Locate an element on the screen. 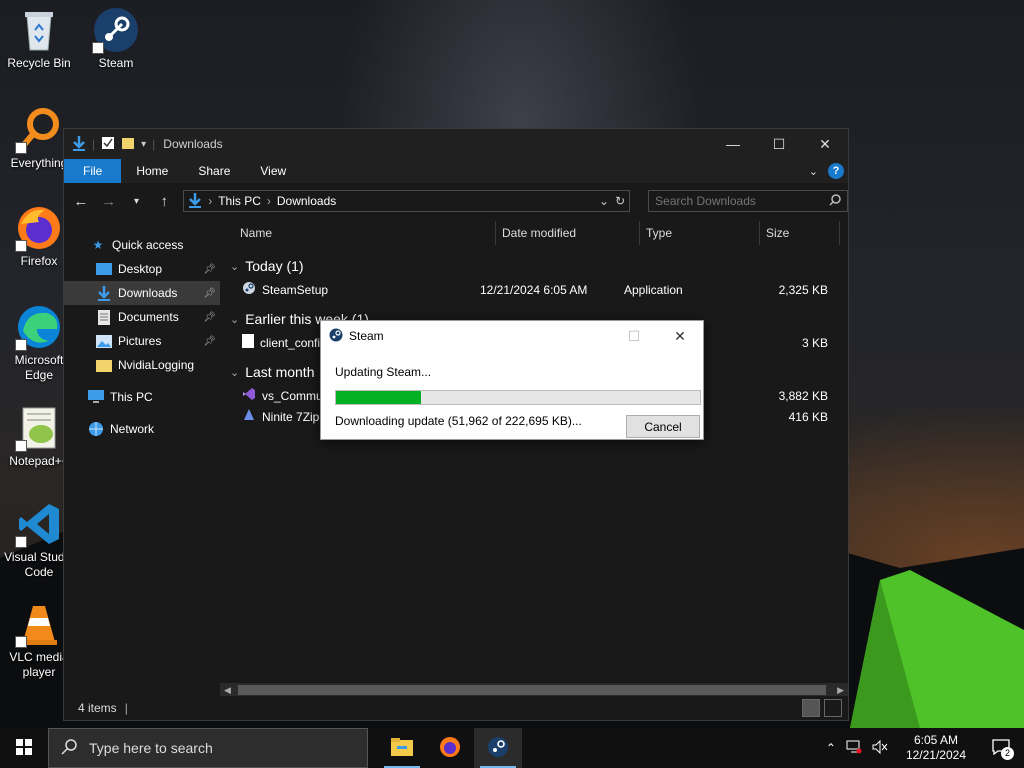 The image size is (1024, 768). taskbar-search-box: Type here to search is located at coordinates (208, 748).